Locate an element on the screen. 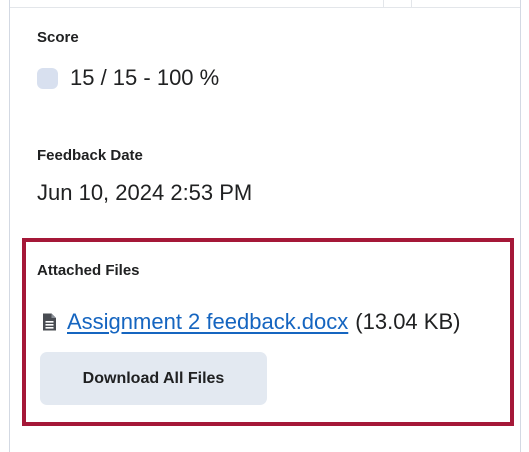 This screenshot has width=529, height=452. attached-file-size: (13.04 KB) is located at coordinates (408, 321).